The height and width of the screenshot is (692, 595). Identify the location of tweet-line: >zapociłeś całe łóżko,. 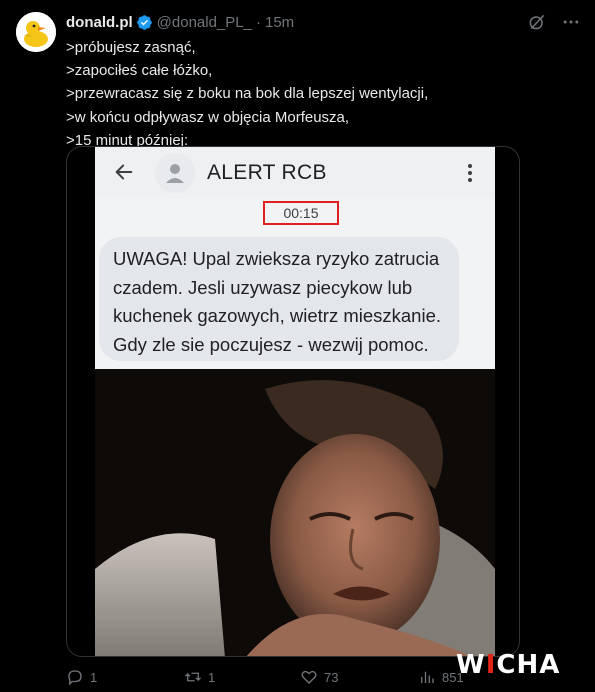
(139, 71).